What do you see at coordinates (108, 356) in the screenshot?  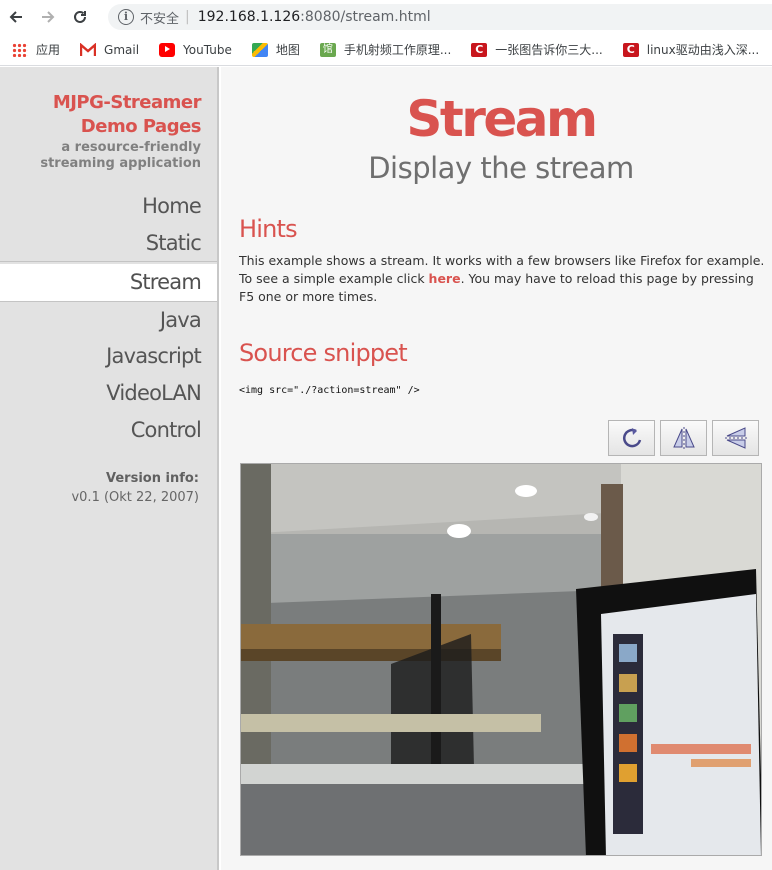 I see `nav-javascript: Javascript` at bounding box center [108, 356].